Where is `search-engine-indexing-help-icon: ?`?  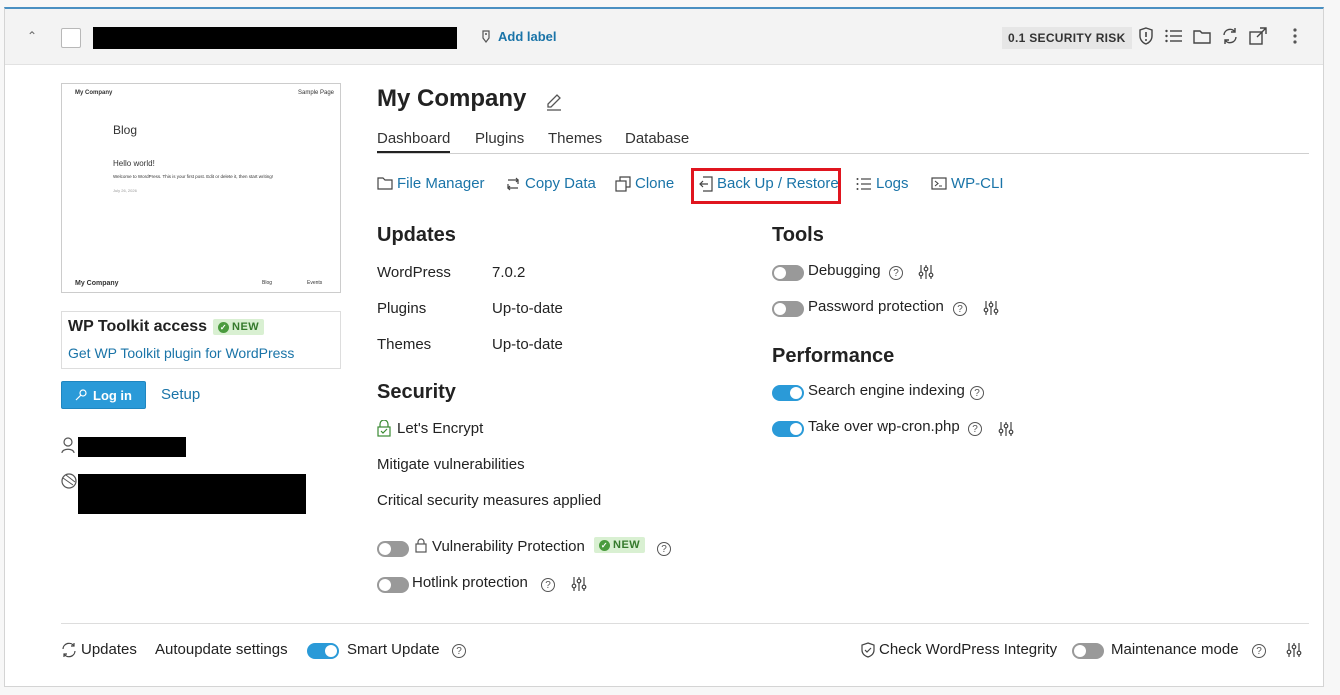
search-engine-indexing-help-icon: ? is located at coordinates (977, 393).